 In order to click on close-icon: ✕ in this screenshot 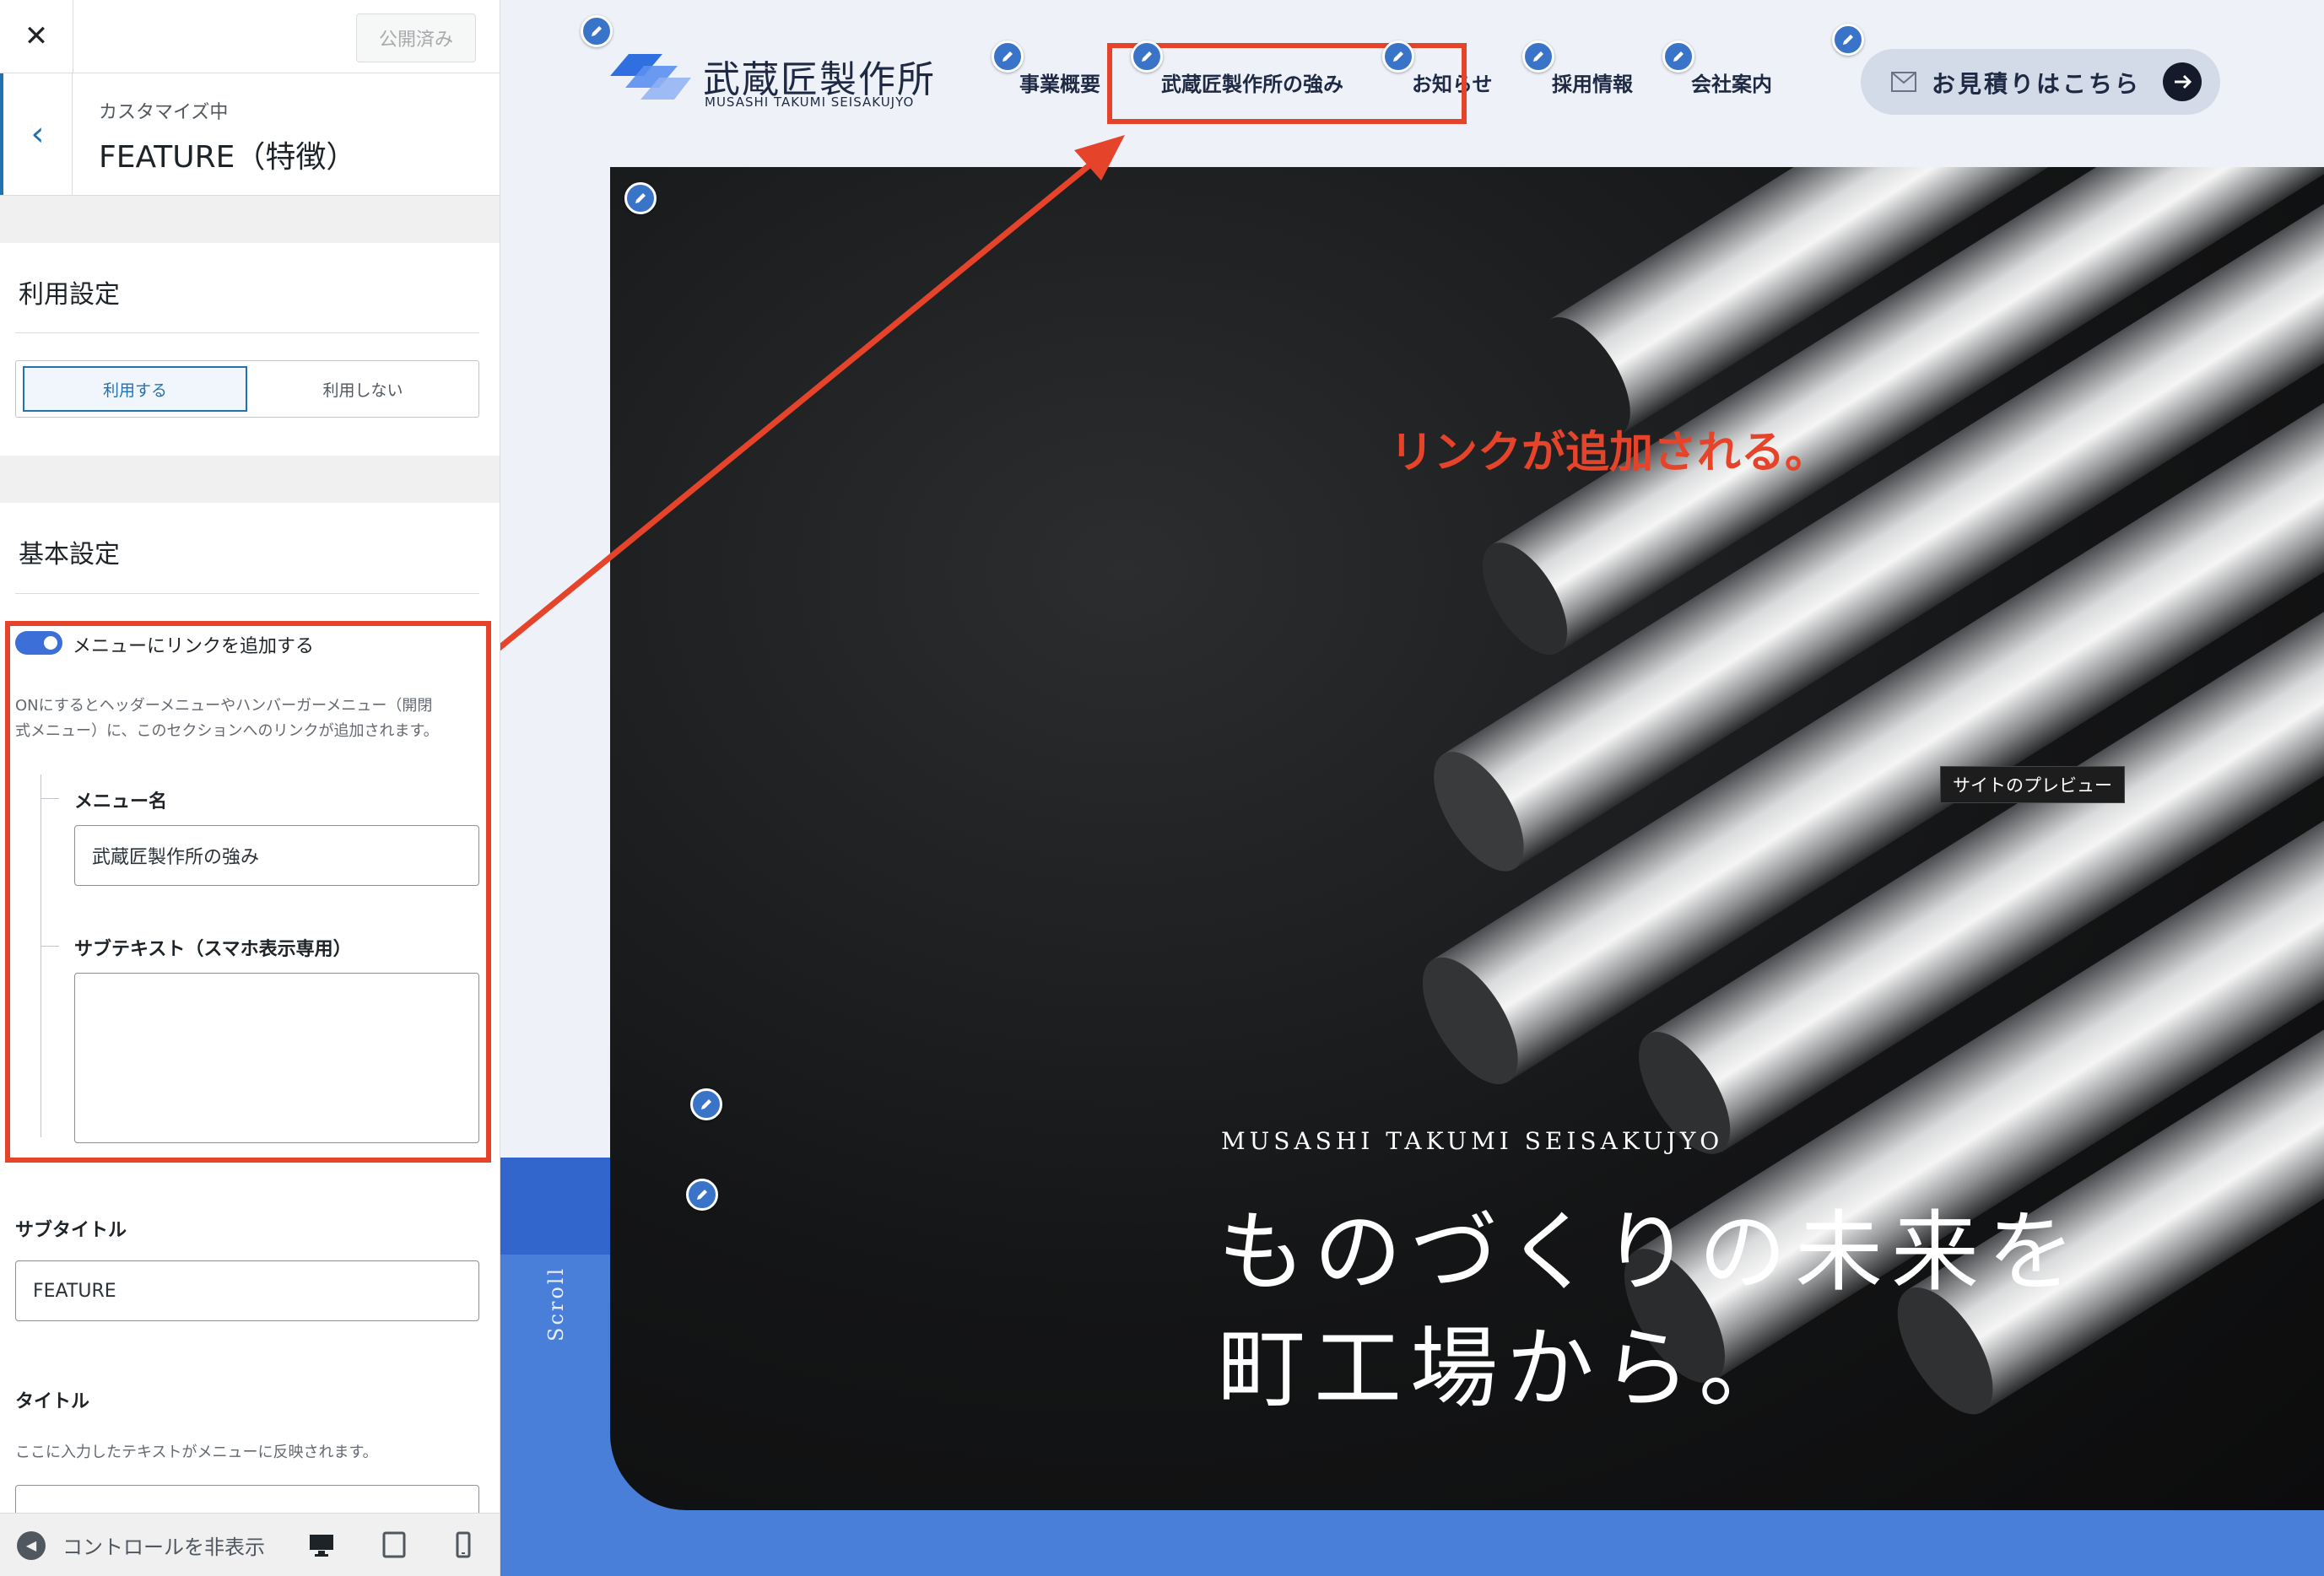, I will do `click(36, 36)`.